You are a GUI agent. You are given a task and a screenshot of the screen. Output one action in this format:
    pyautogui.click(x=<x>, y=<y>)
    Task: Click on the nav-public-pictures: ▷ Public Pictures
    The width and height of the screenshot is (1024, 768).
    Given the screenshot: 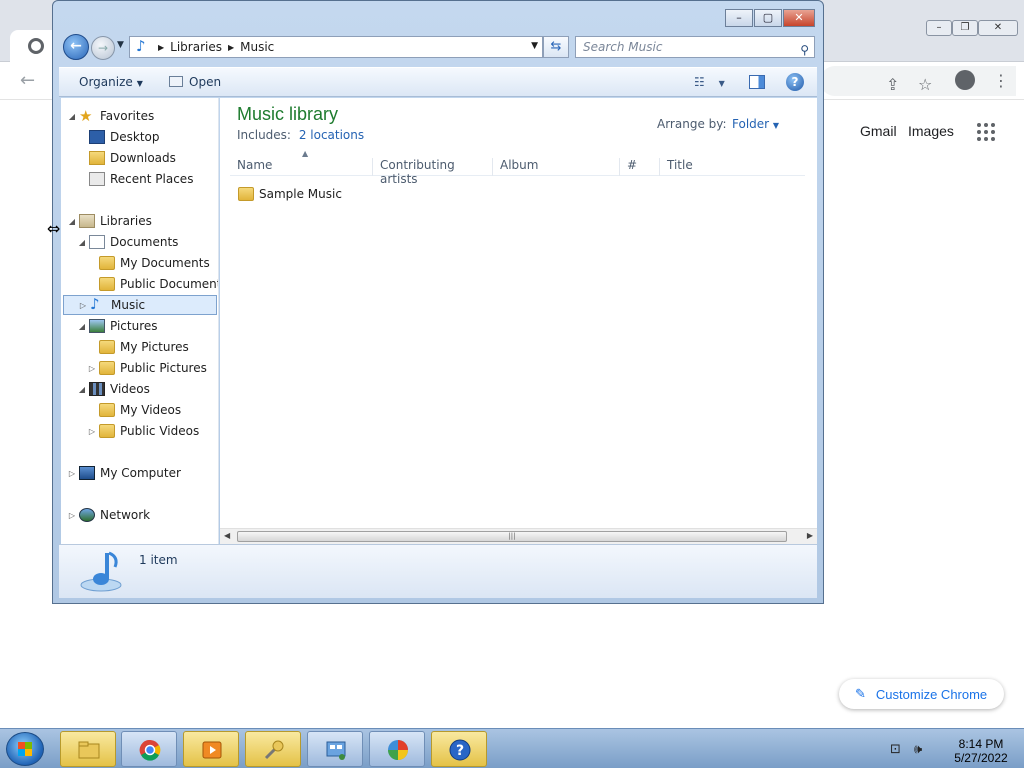 What is the action you would take?
    pyautogui.click(x=147, y=368)
    